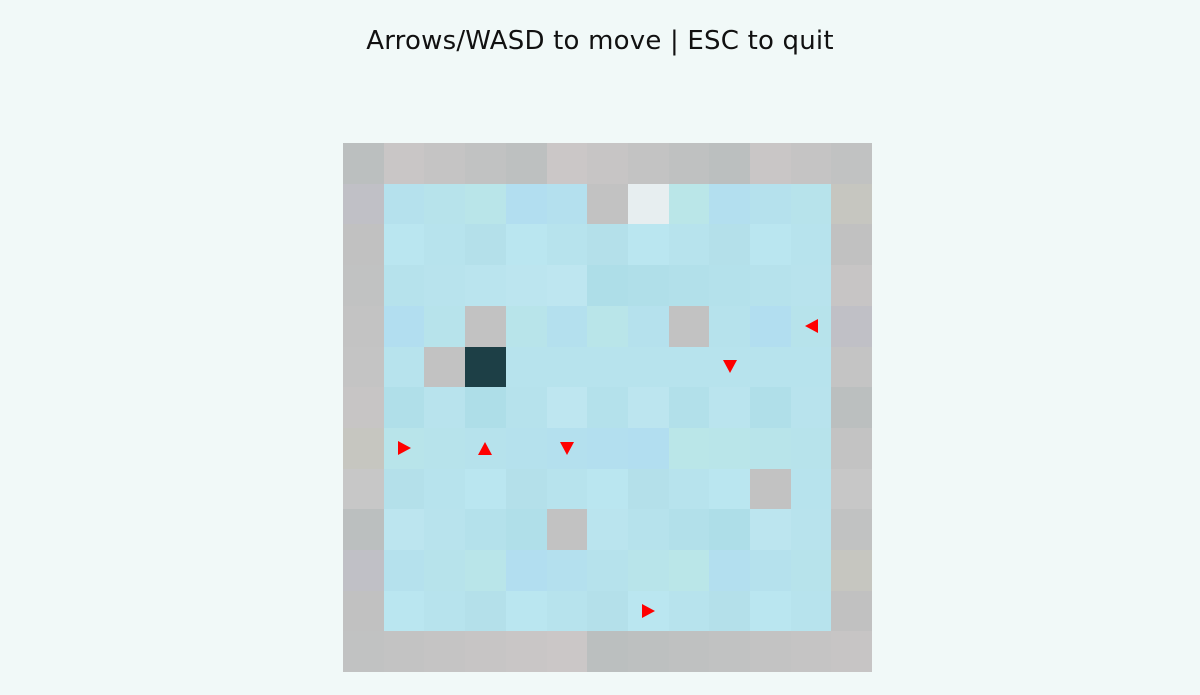 The image size is (1200, 695). What do you see at coordinates (486, 367) in the screenshot?
I see `player-tile` at bounding box center [486, 367].